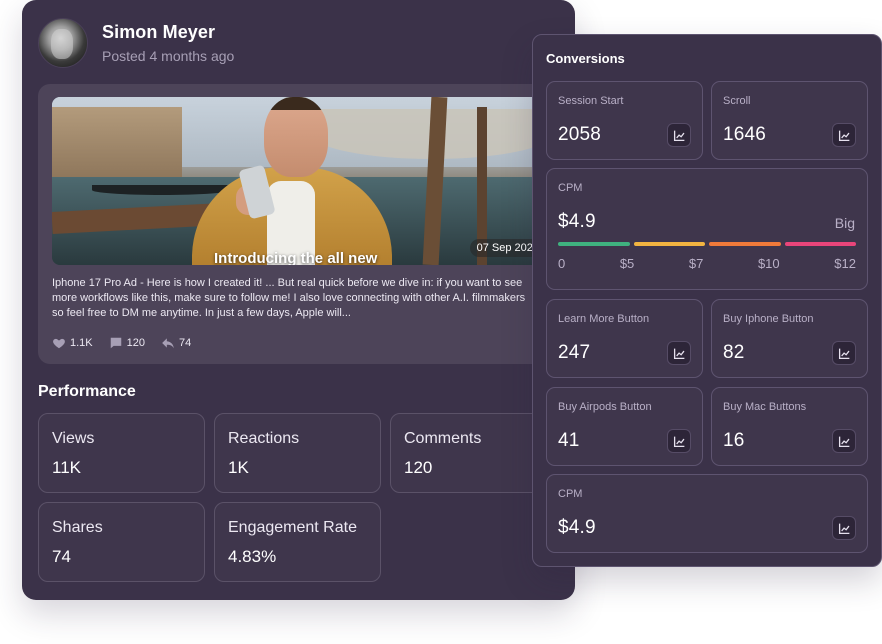 This screenshot has width=882, height=644. I want to click on comment-count: 120, so click(127, 343).